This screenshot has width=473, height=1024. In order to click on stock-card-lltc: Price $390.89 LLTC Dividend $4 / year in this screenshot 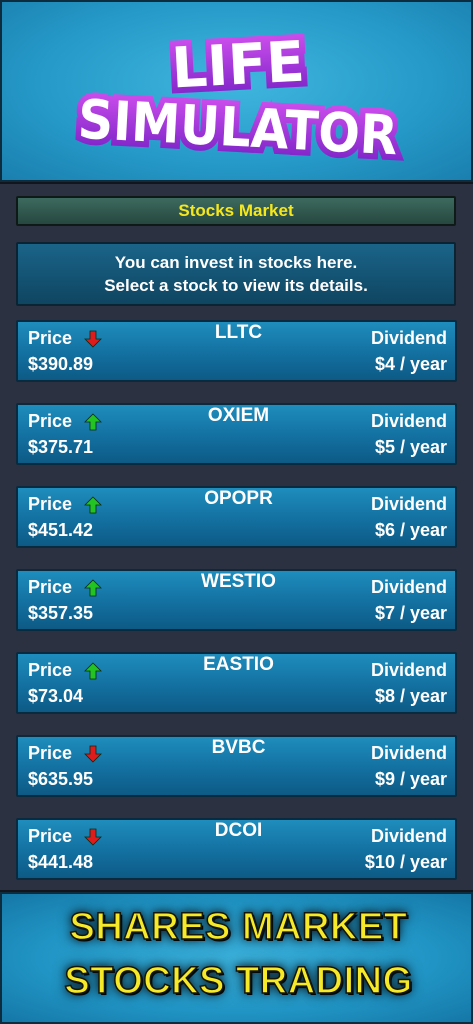, I will do `click(236, 351)`.